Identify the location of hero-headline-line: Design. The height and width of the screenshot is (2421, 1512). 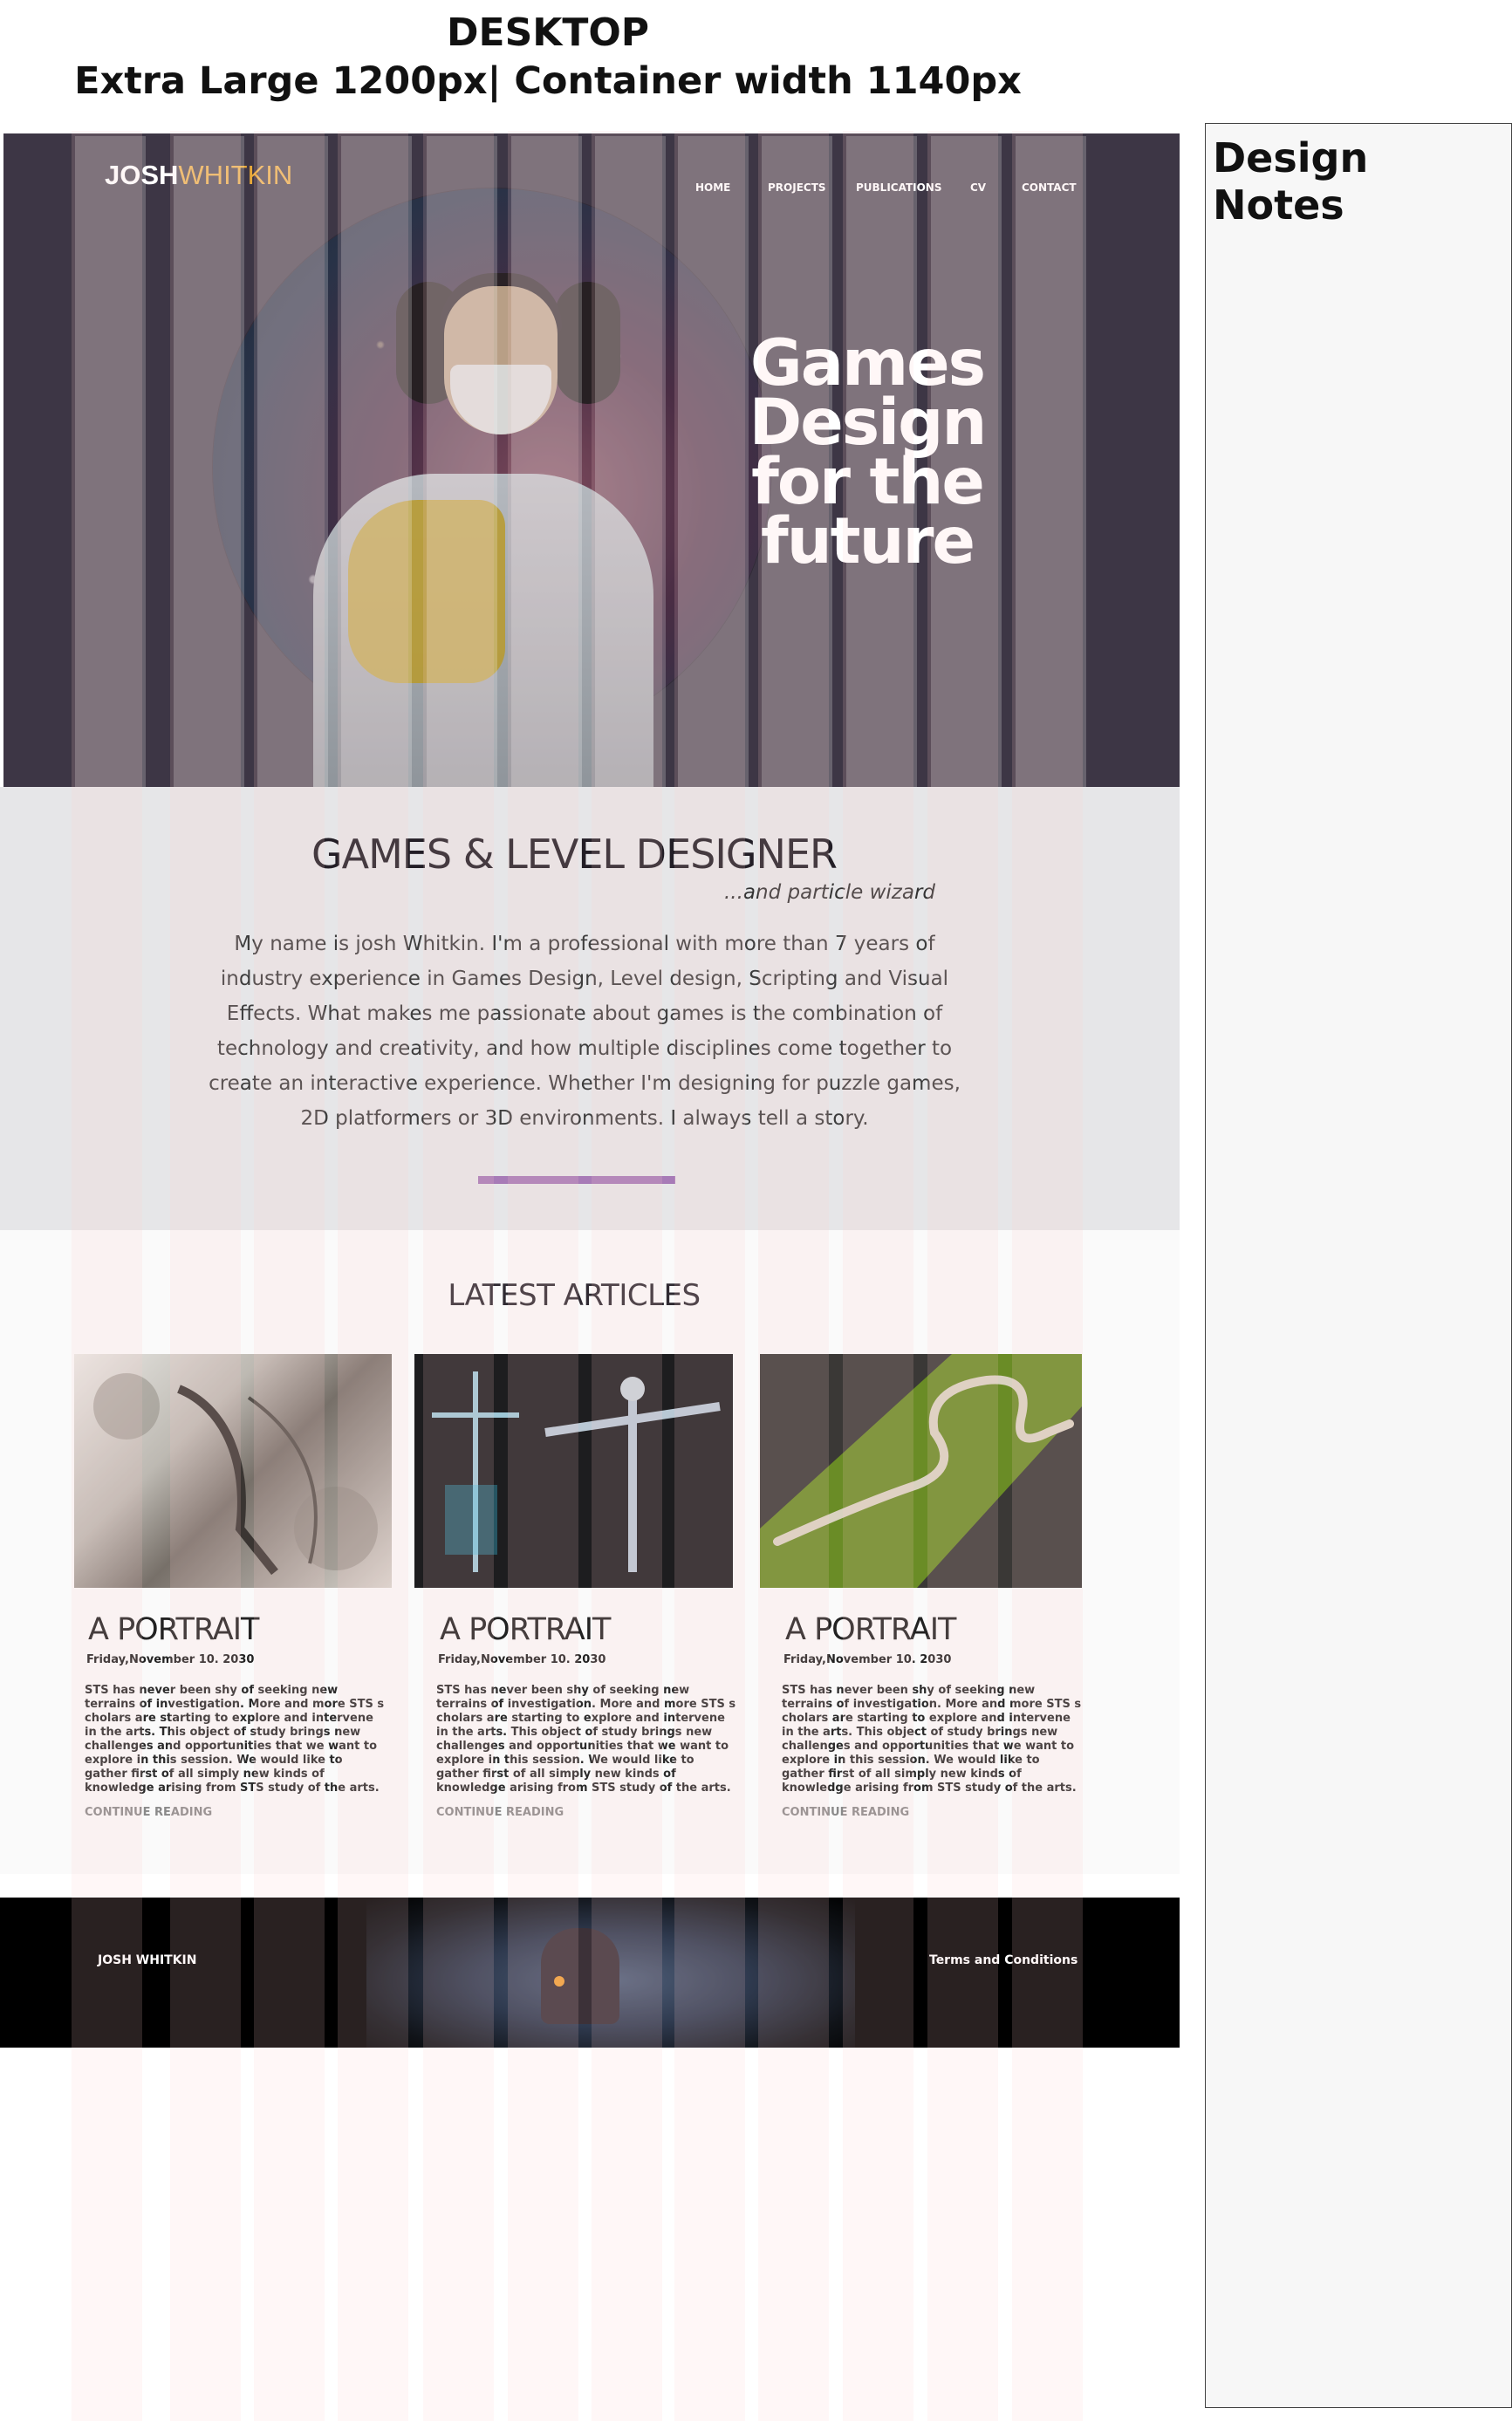
(869, 423).